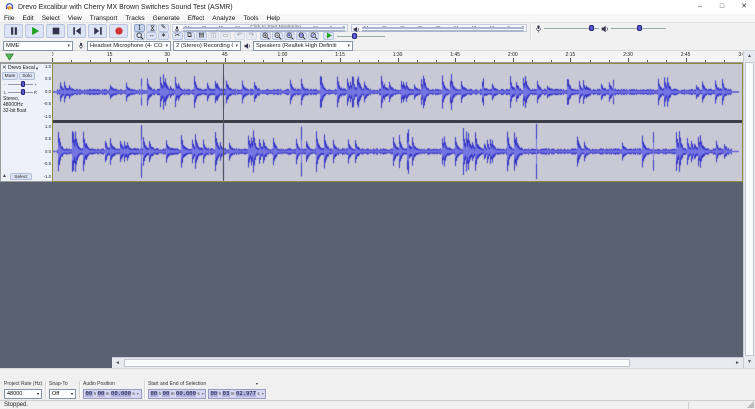 Image resolution: width=755 pixels, height=409 pixels. I want to click on recording-channels-select: 2 (Stereo) Recording Cha▾, so click(207, 45).